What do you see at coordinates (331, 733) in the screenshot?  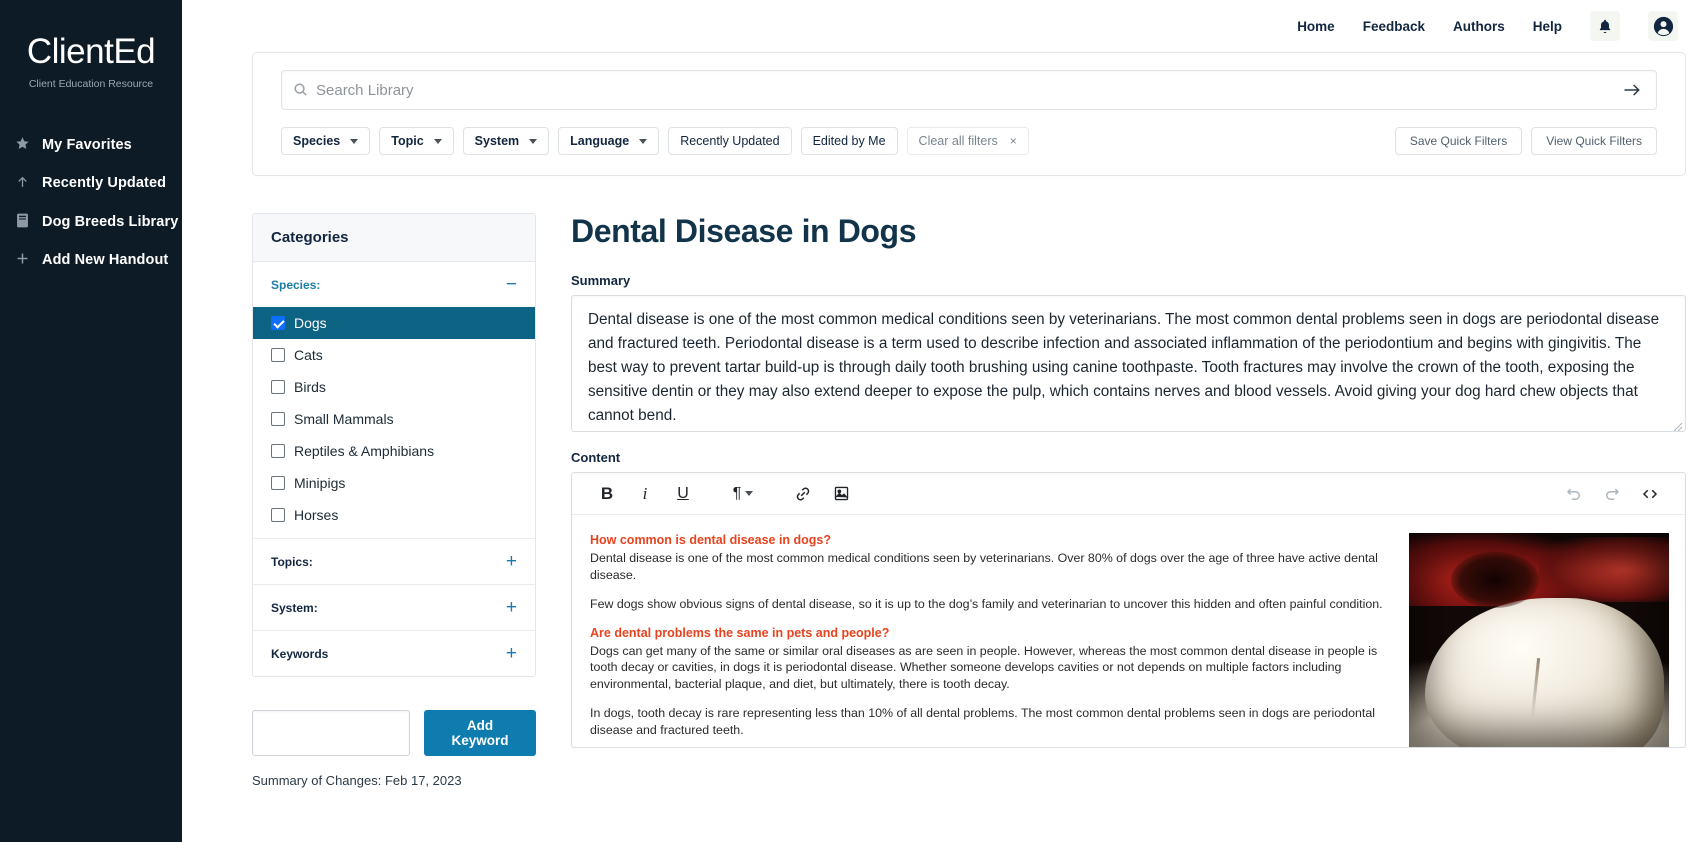 I see `keyword-input` at bounding box center [331, 733].